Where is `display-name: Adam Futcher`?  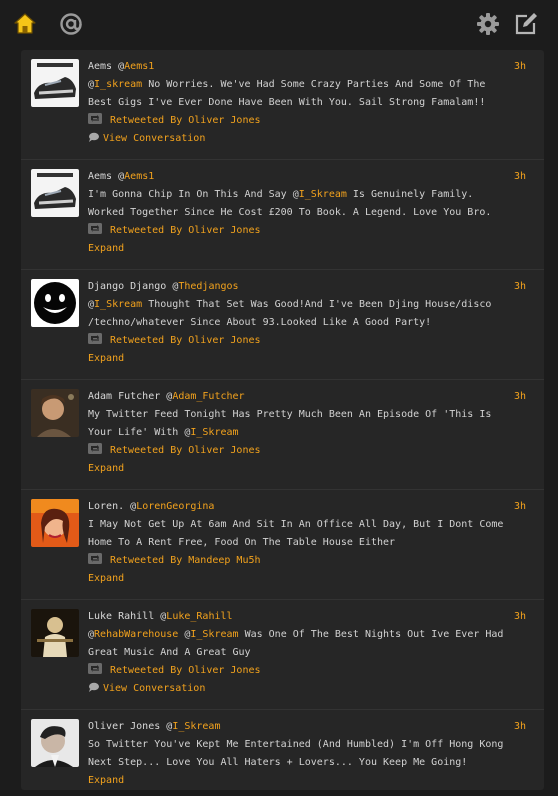 display-name: Adam Futcher is located at coordinates (124, 396).